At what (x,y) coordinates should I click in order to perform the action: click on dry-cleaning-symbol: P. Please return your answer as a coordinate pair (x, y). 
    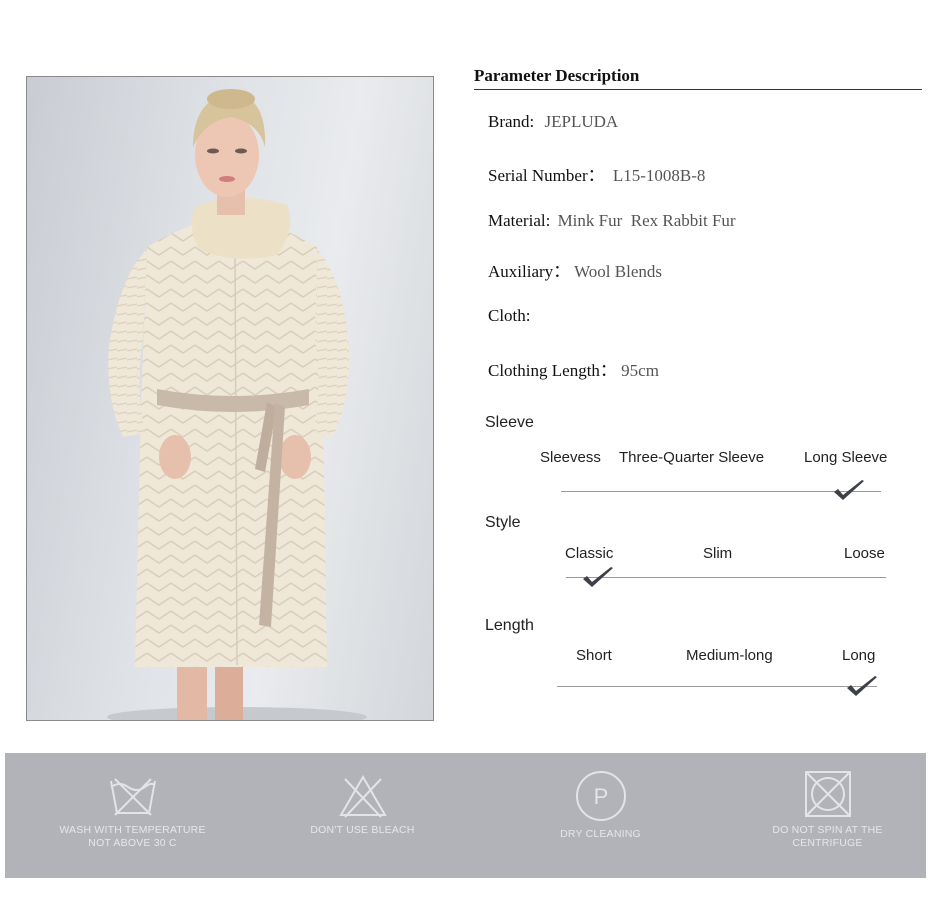
    Looking at the image, I should click on (600, 796).